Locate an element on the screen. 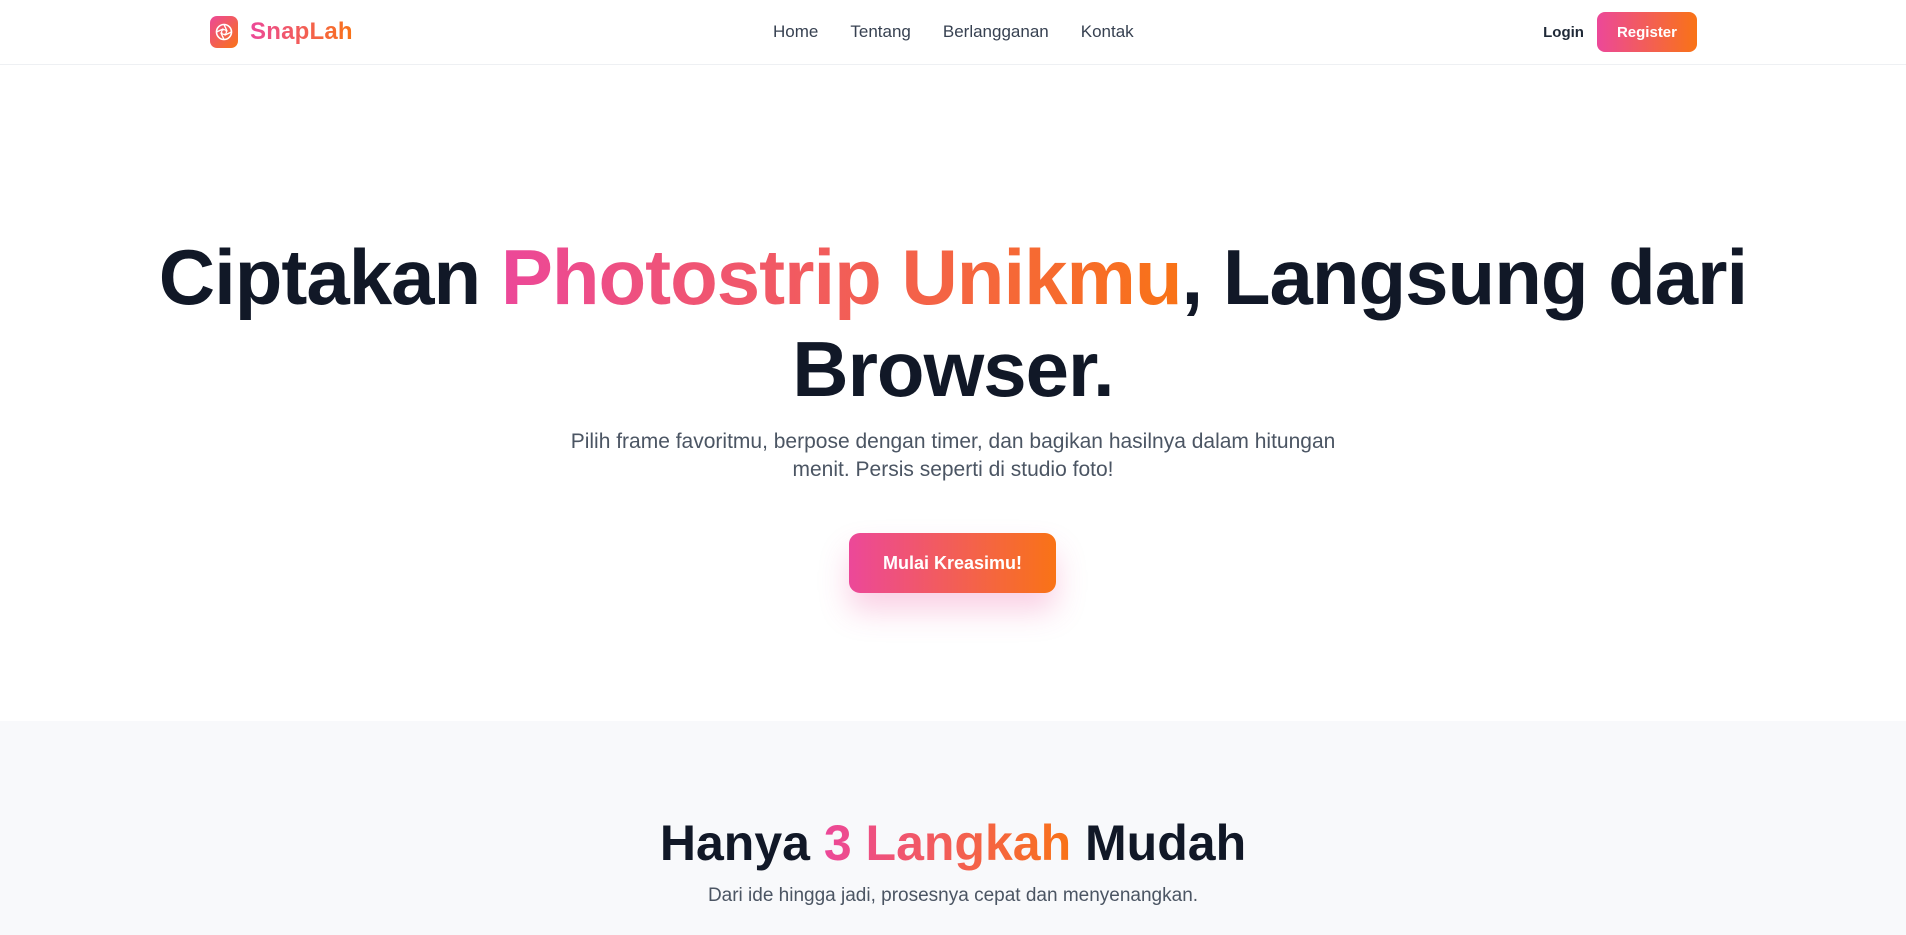  register-button: Register is located at coordinates (1646, 32).